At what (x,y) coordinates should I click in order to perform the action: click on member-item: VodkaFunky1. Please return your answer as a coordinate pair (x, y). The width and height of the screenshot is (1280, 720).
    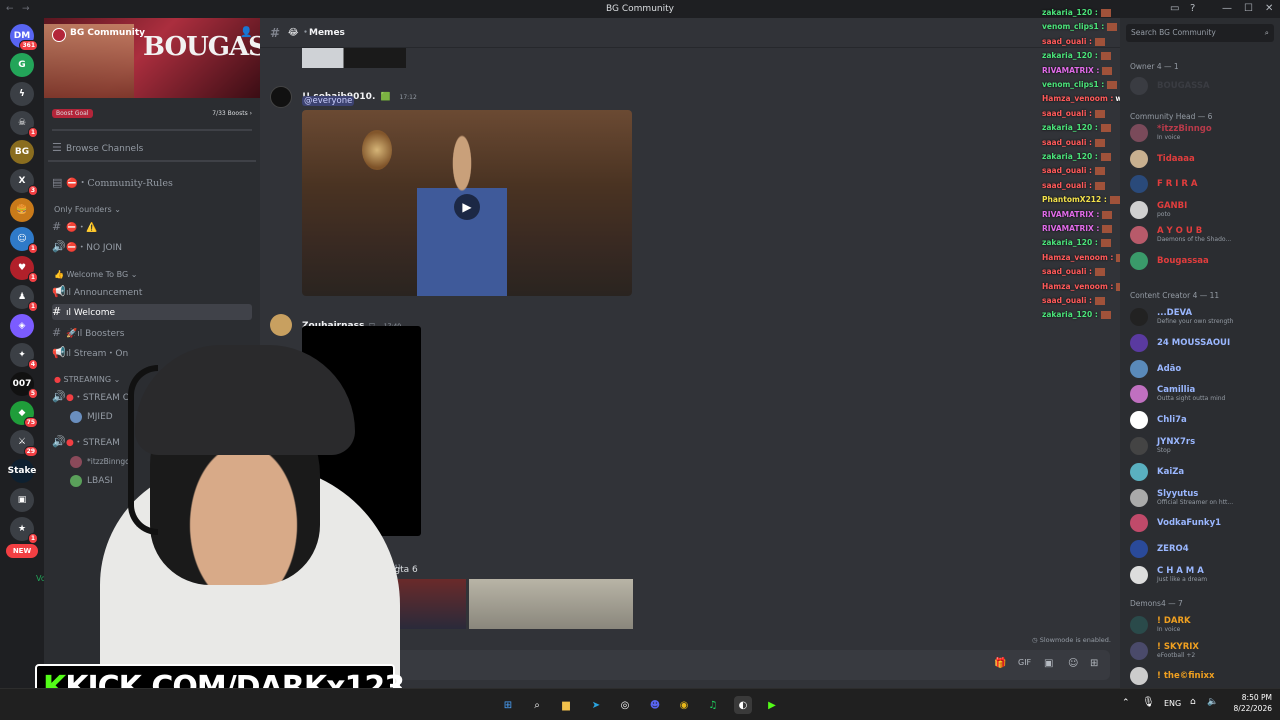
    Looking at the image, I should click on (1203, 523).